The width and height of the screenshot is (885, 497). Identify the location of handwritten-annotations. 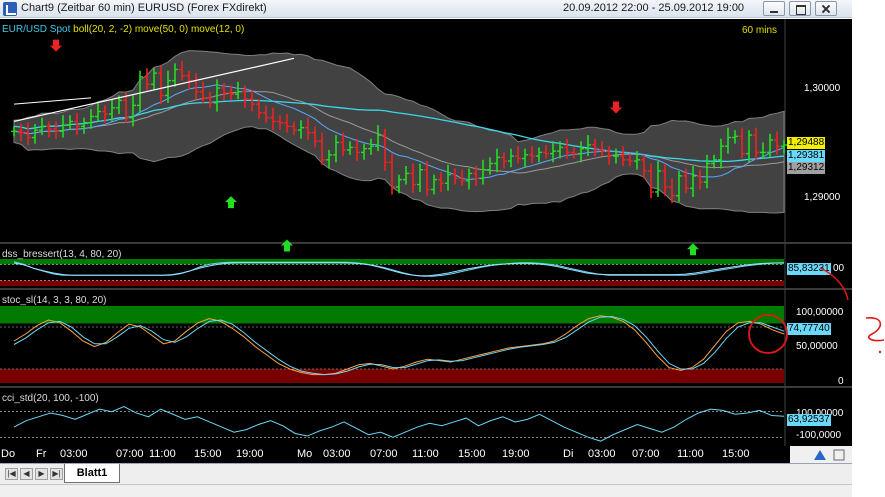
(816, 310).